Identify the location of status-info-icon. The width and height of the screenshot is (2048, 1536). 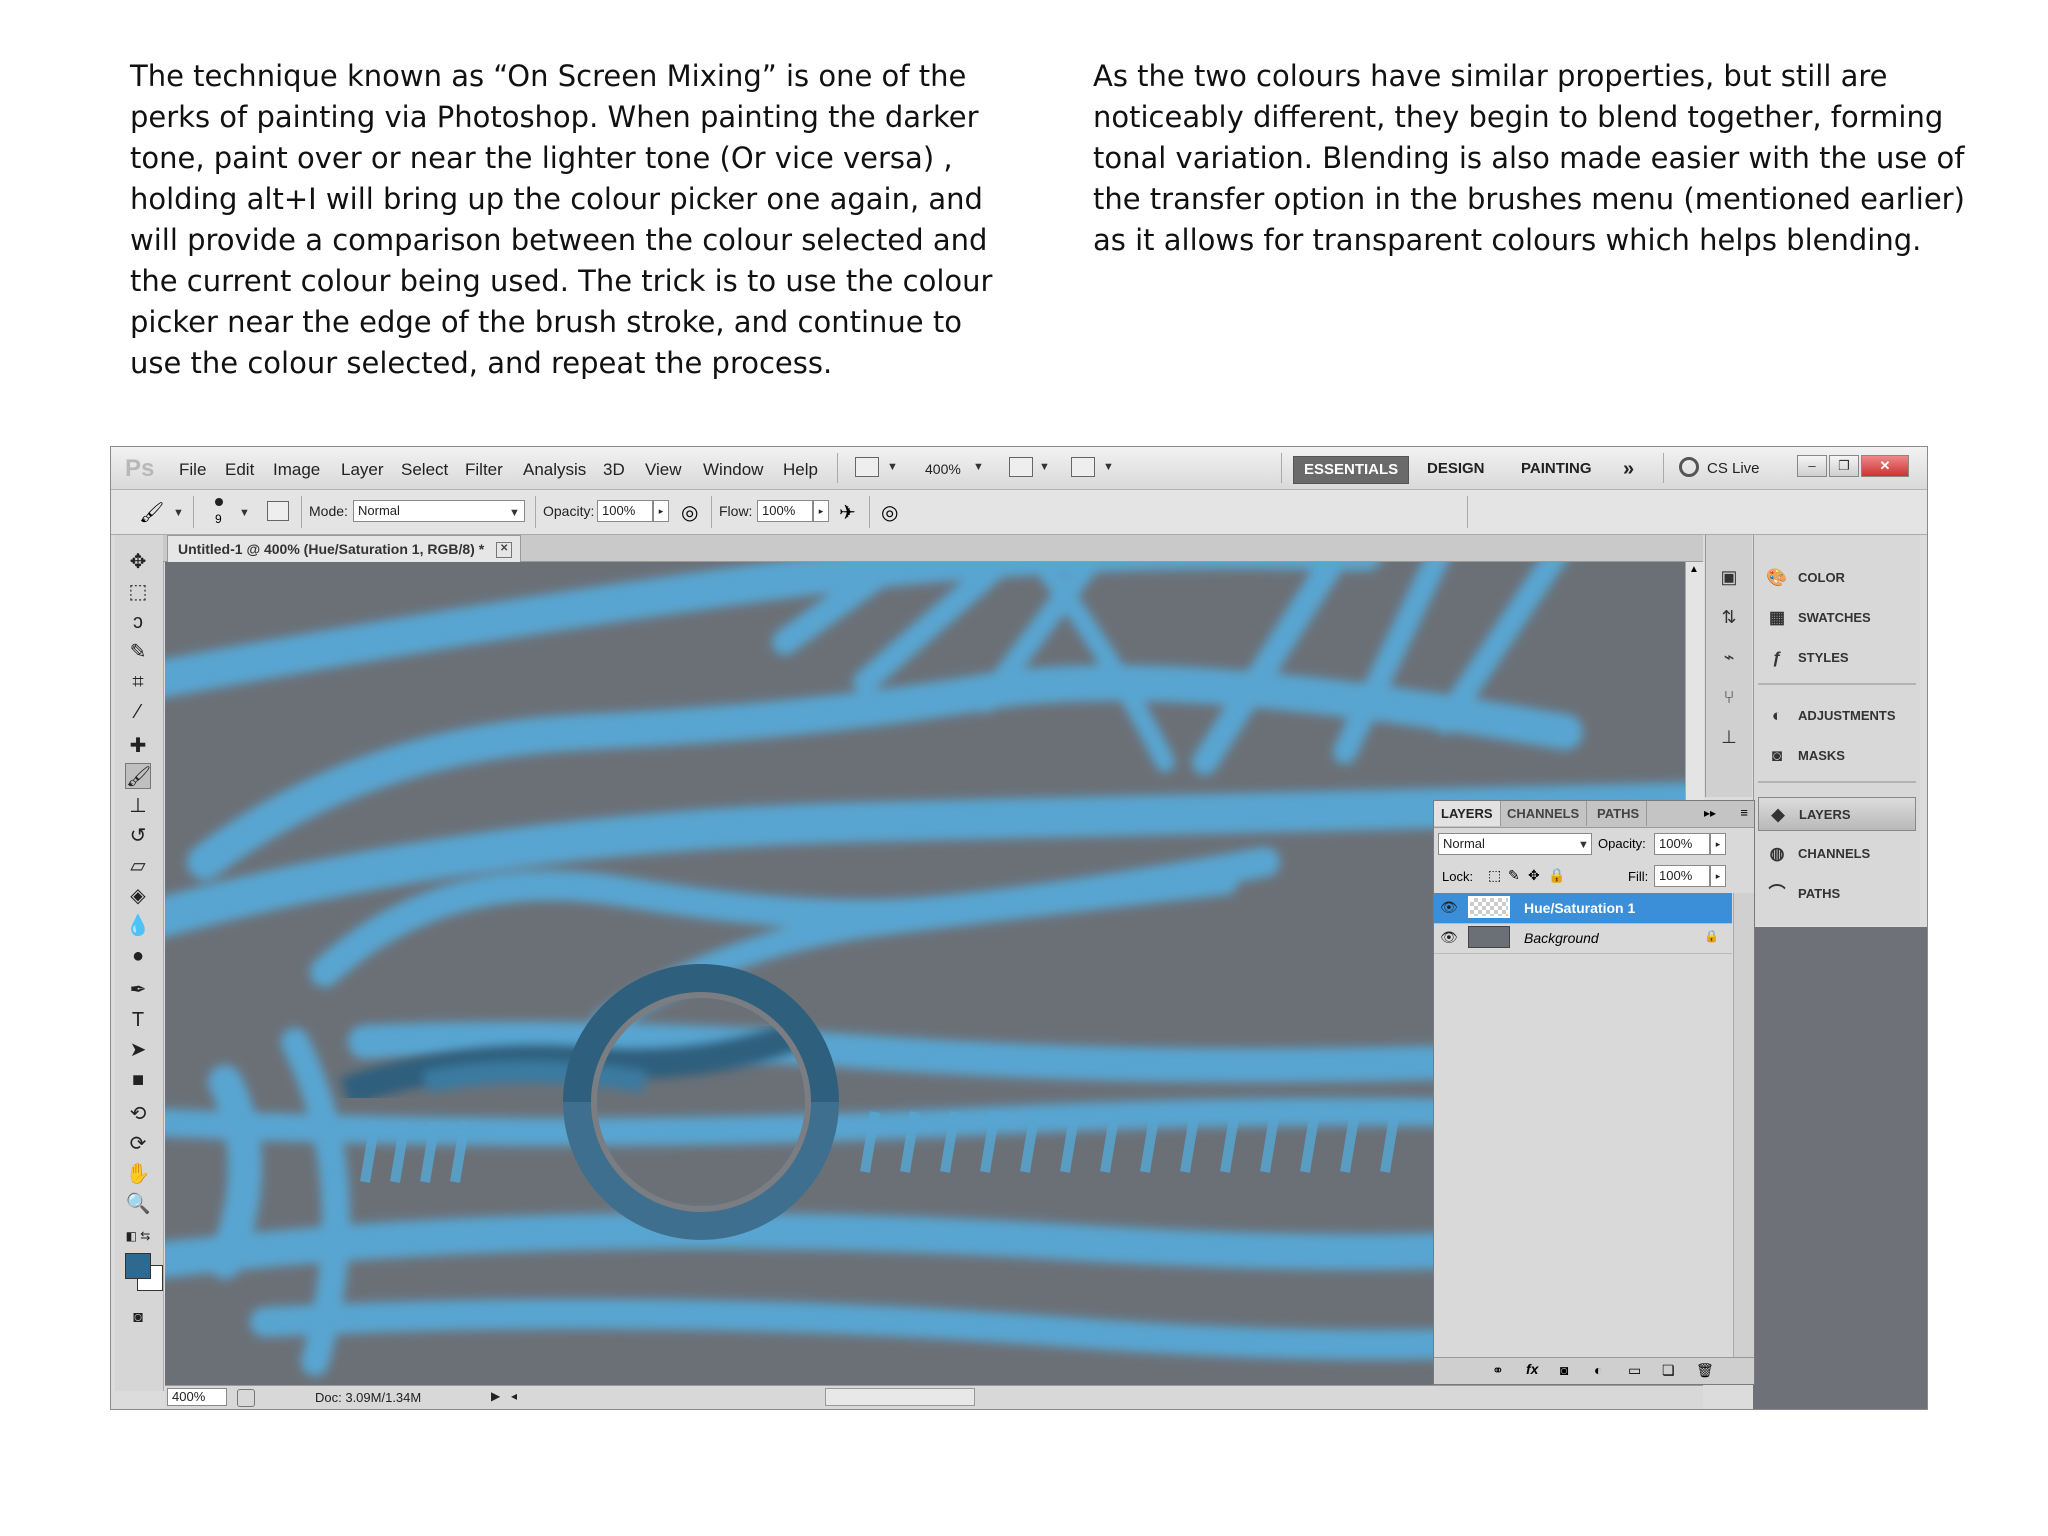
(246, 1398).